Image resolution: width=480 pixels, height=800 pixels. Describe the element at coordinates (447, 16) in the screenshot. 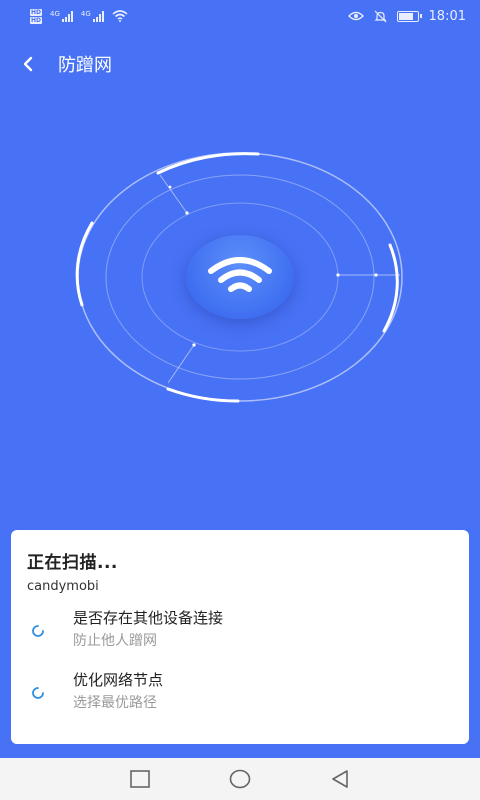

I see `status-time: 18:01` at that location.